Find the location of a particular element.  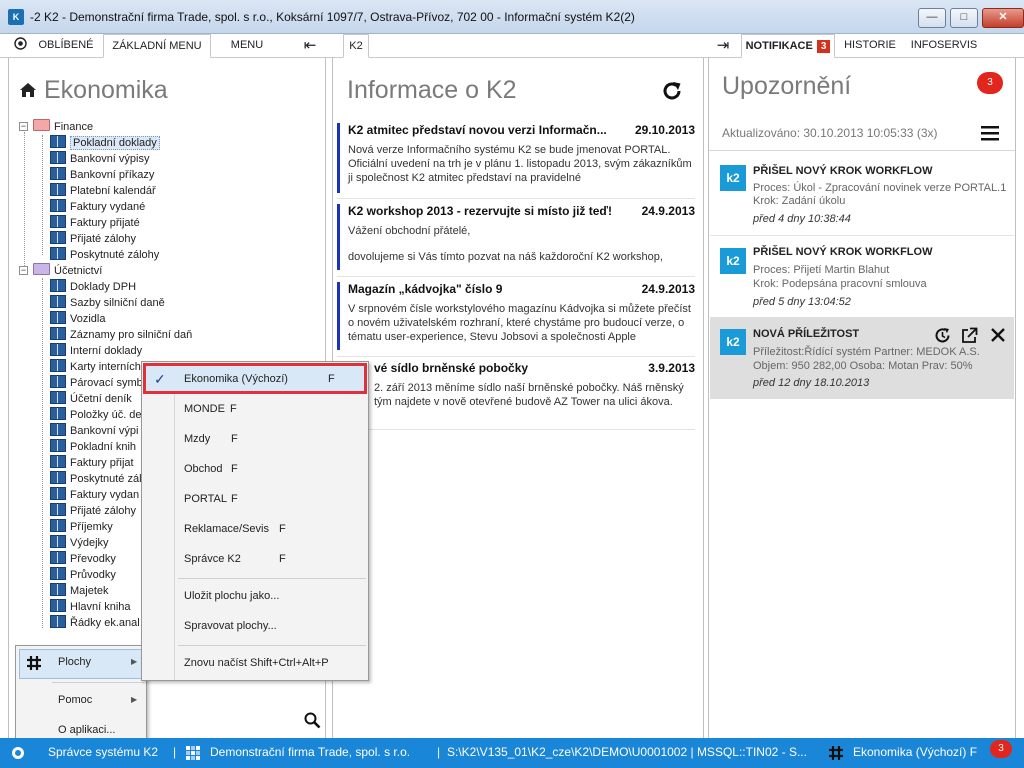

close-notification-icon is located at coordinates (998, 335).